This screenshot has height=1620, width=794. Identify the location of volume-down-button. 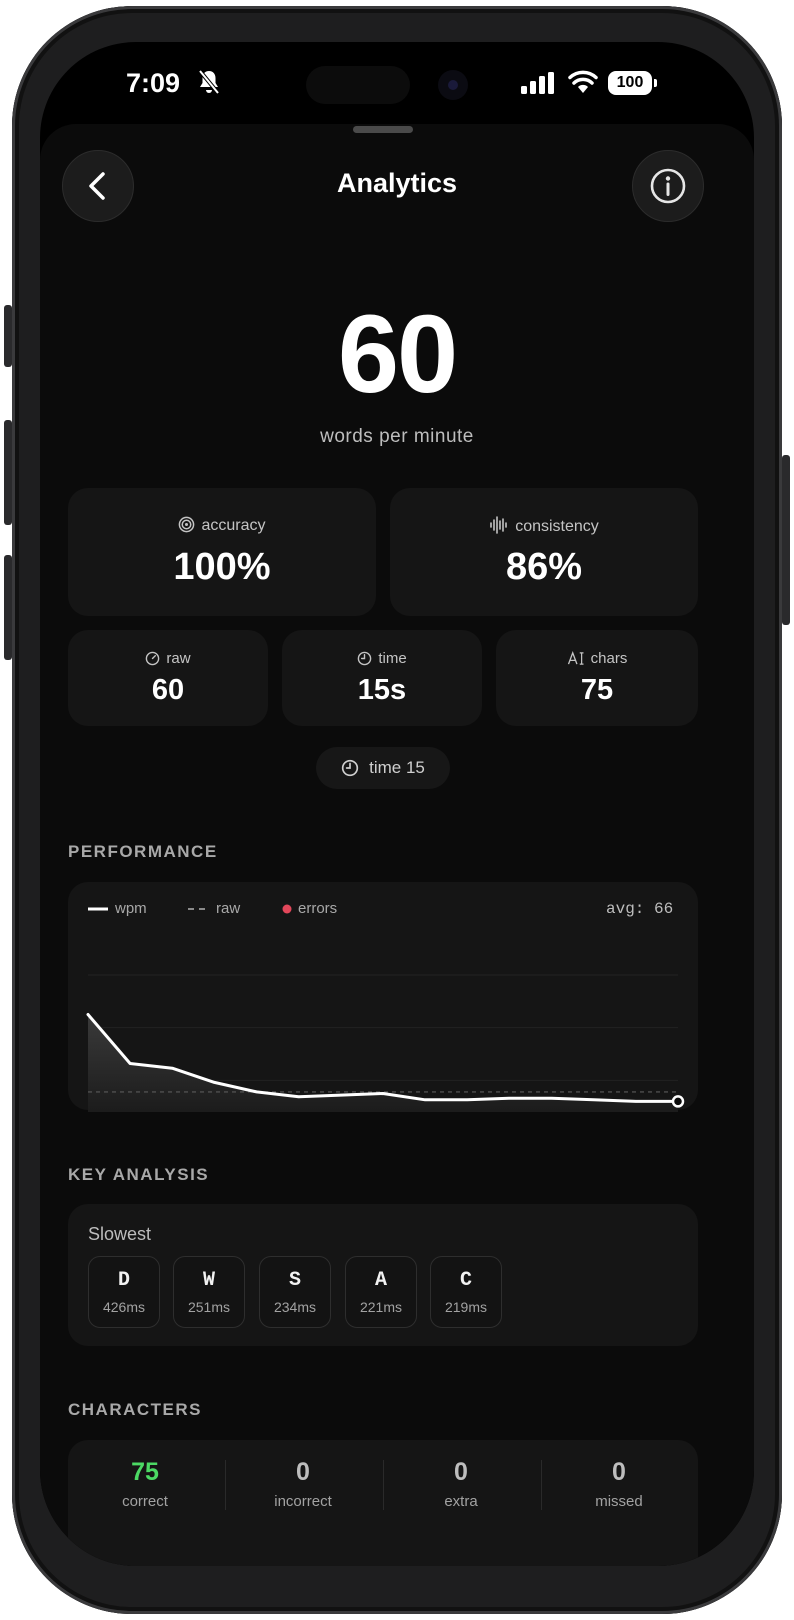
(8, 607).